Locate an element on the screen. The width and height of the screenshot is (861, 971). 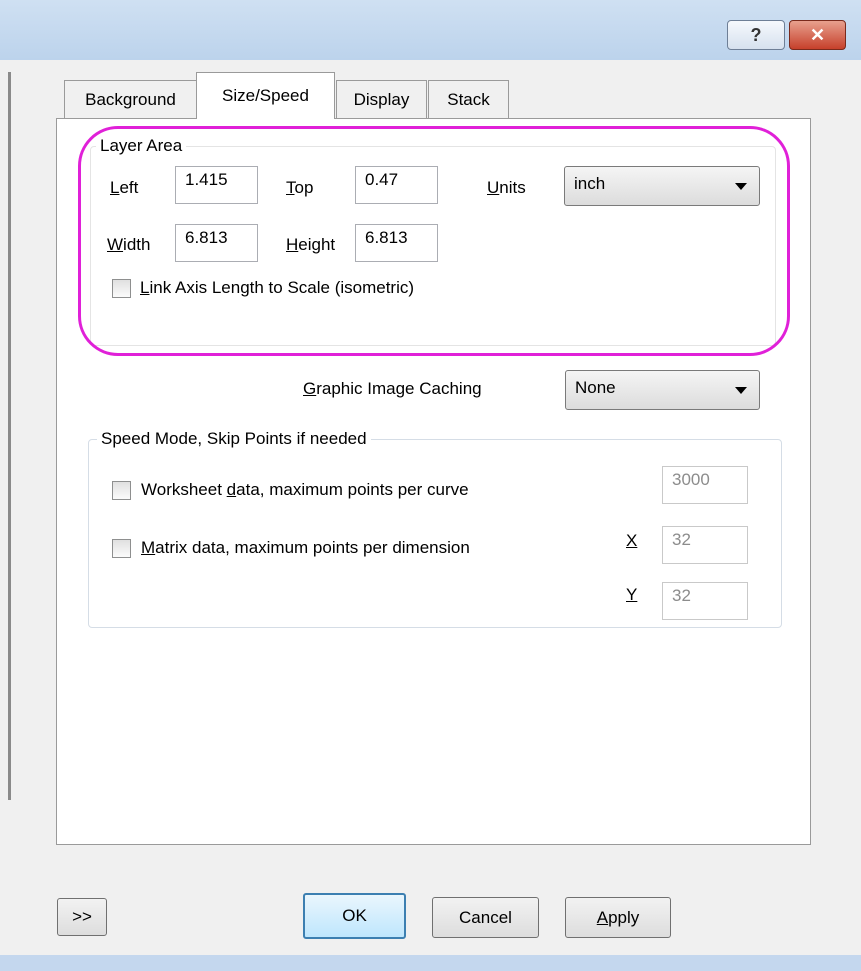
apply-label: Apply is located at coordinates (618, 917).